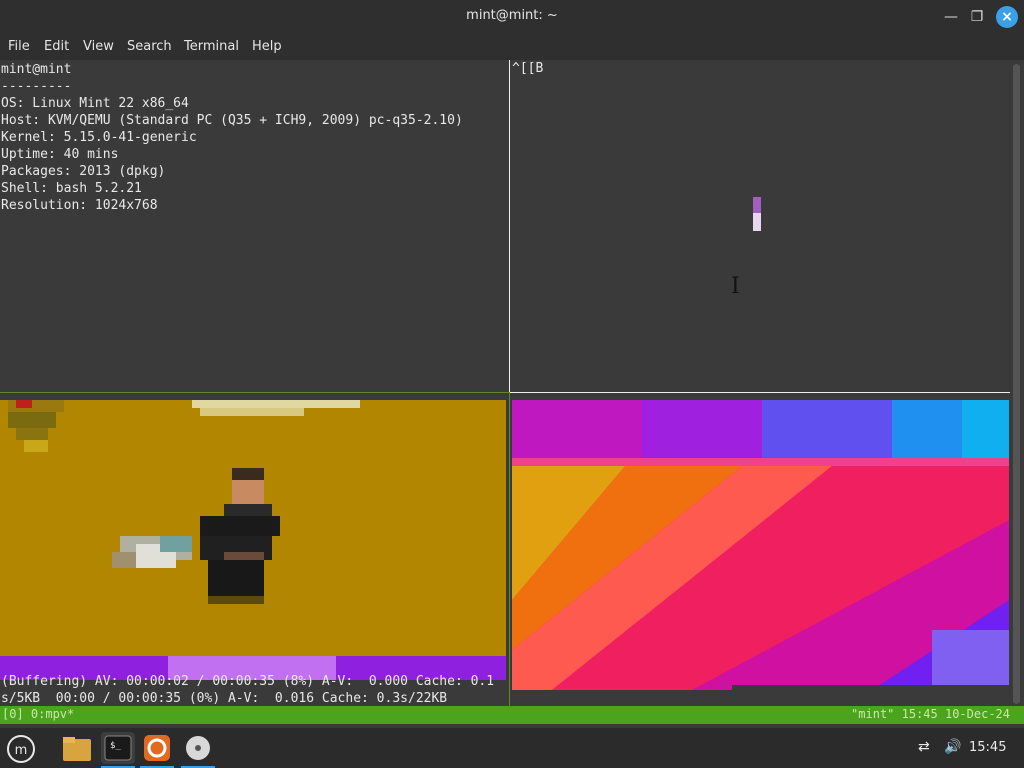  I want to click on terminal-icon: $_, so click(118, 750).